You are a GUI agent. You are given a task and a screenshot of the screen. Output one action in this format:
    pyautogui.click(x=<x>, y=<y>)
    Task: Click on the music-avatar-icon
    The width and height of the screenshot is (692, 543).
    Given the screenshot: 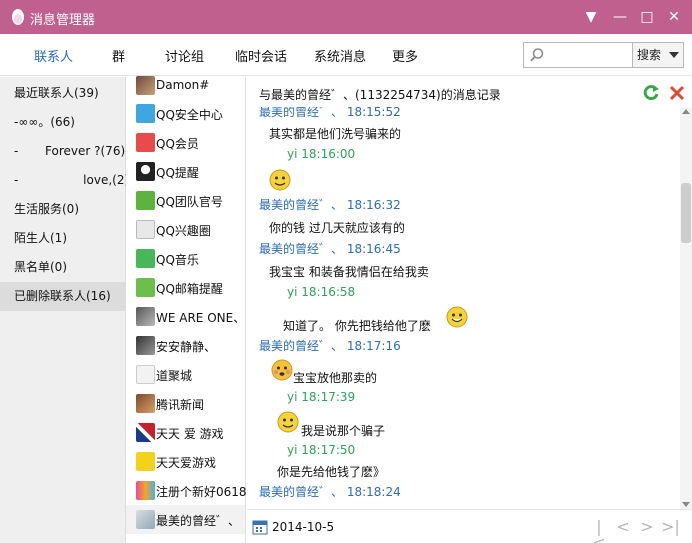 What is the action you would take?
    pyautogui.click(x=145, y=258)
    